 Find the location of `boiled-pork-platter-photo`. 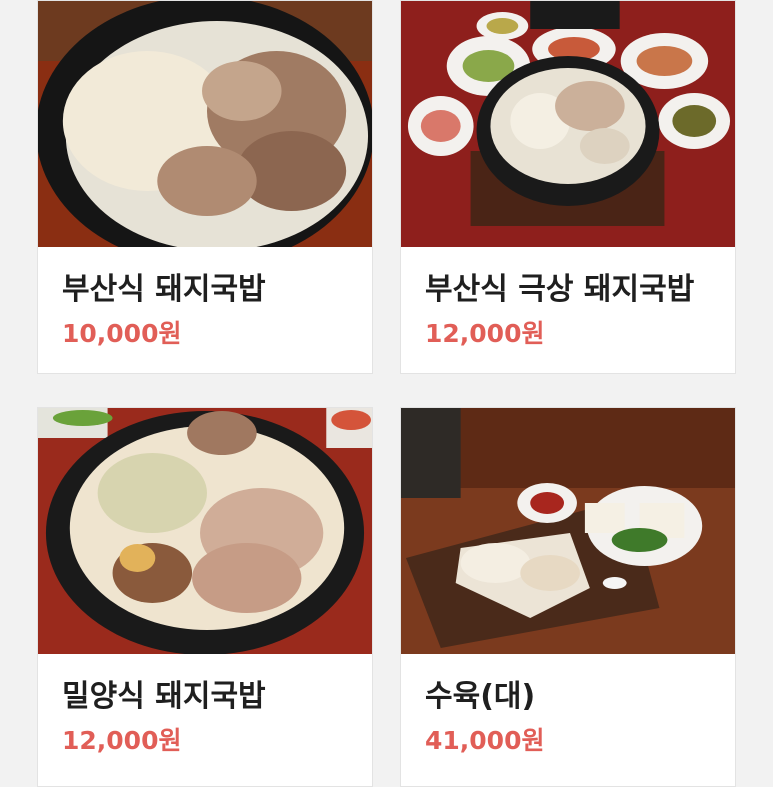

boiled-pork-platter-photo is located at coordinates (568, 531).